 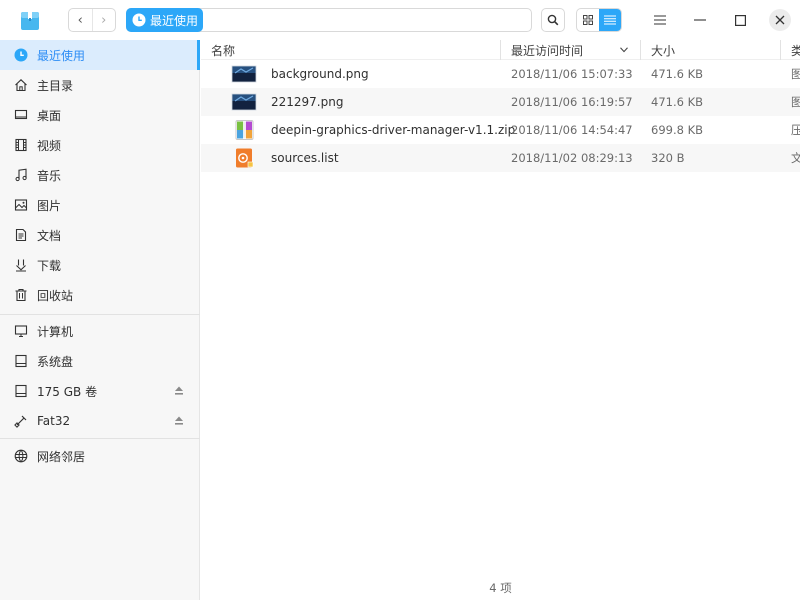 I want to click on sidebar-item-videos: 视频, so click(x=100, y=145).